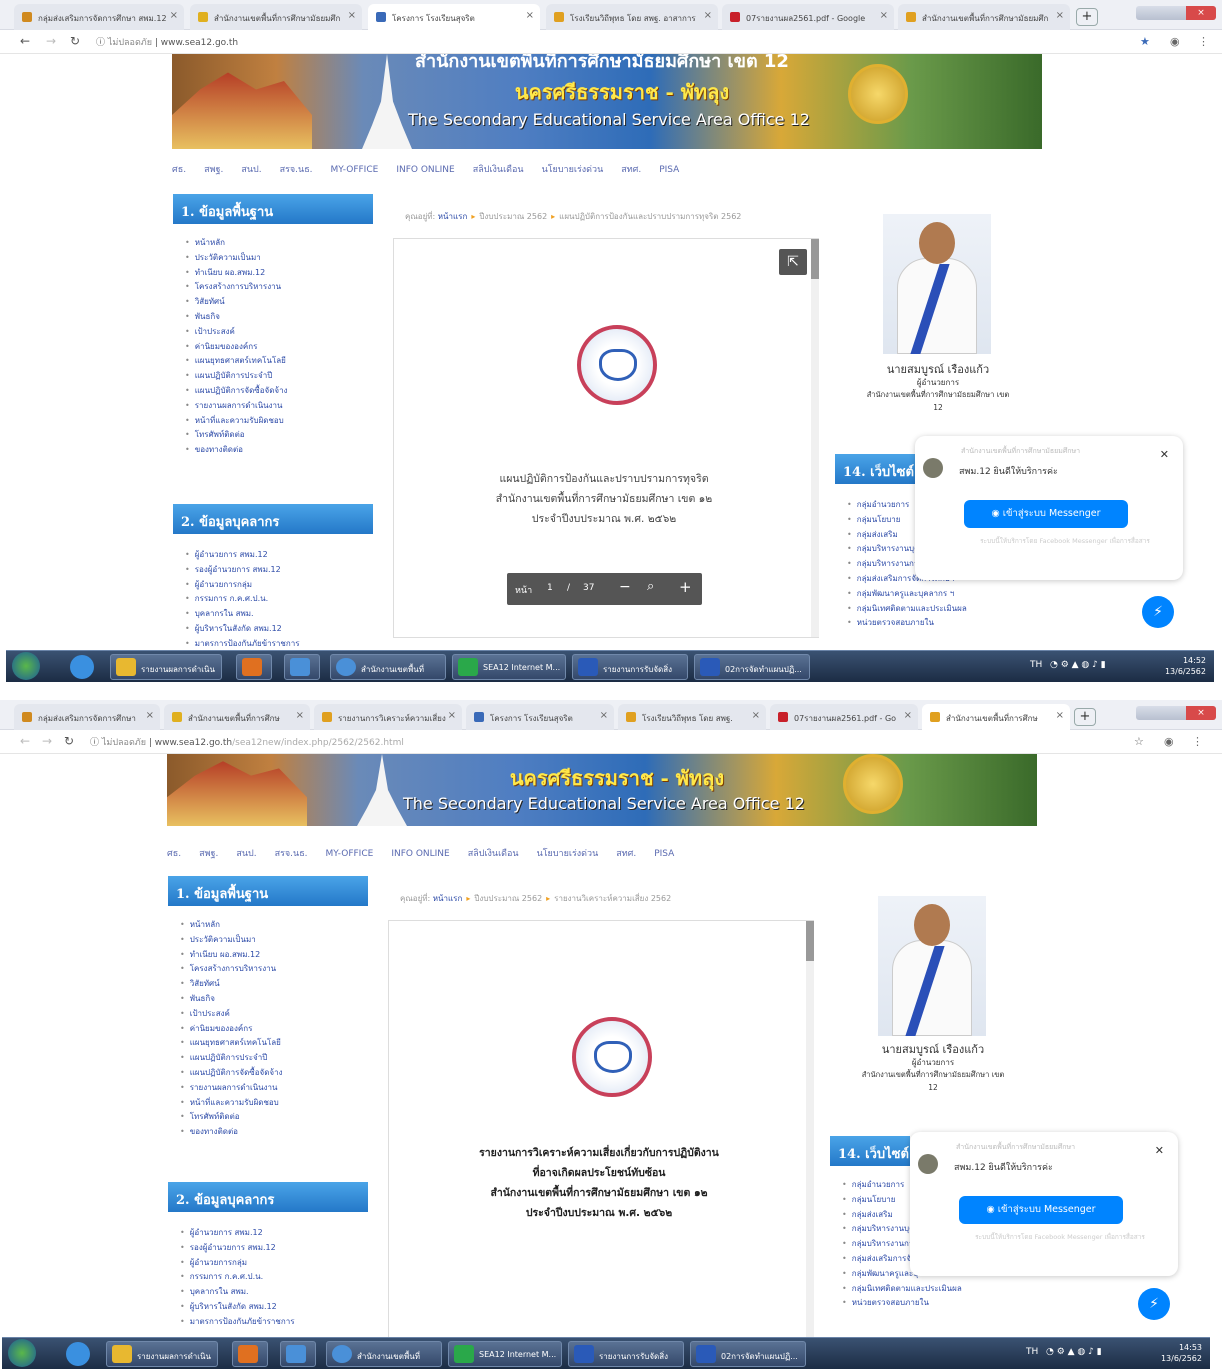  Describe the element at coordinates (1169, 741) in the screenshot. I see `profile-icon: ◉` at that location.